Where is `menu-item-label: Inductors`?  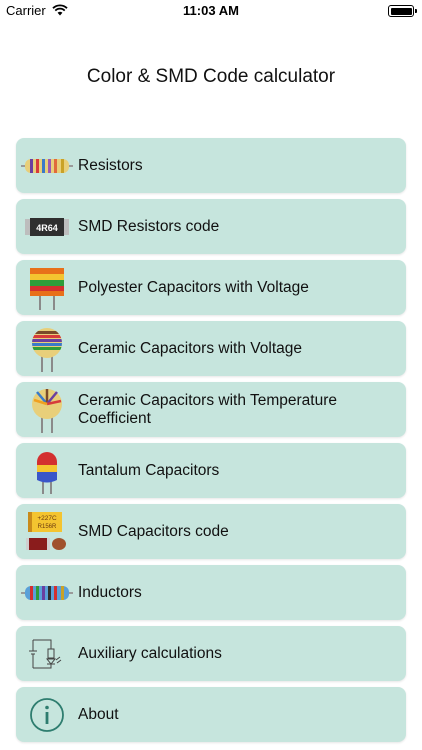
menu-item-label: Inductors is located at coordinates (110, 592).